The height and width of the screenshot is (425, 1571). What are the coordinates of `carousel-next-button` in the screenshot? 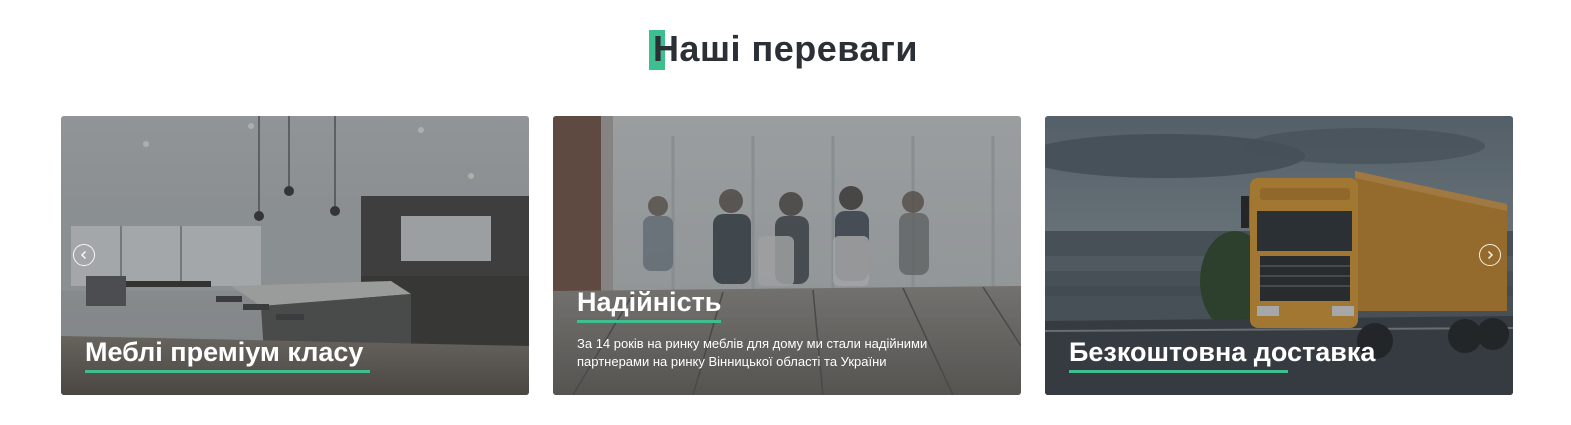 It's located at (1490, 255).